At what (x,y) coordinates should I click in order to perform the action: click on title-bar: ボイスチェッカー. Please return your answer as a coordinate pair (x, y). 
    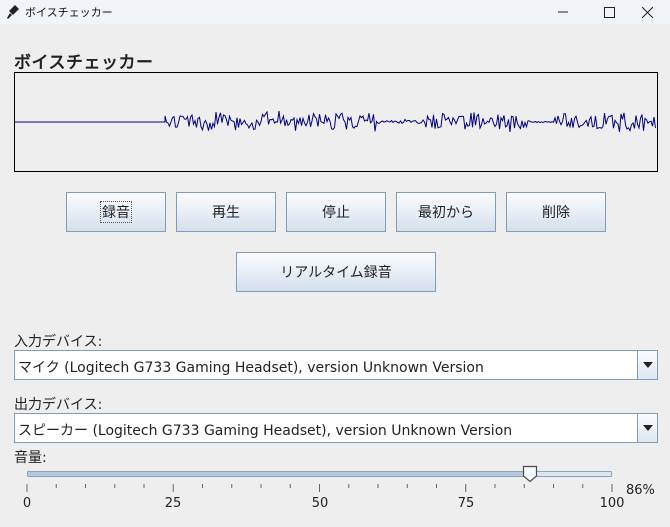
    Looking at the image, I should click on (335, 12).